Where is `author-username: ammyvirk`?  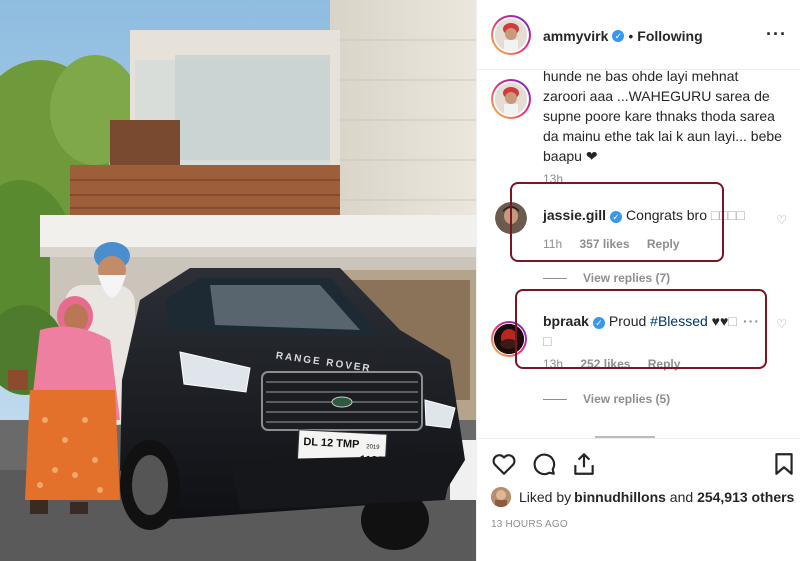
author-username: ammyvirk is located at coordinates (575, 36).